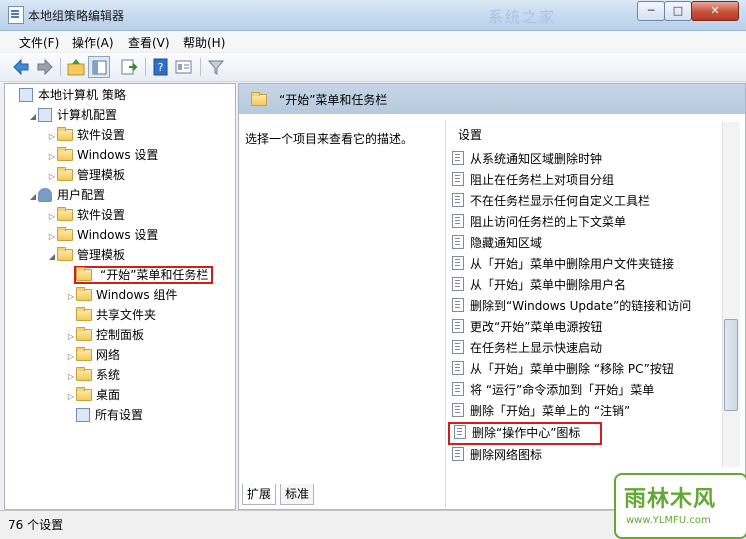 The height and width of the screenshot is (539, 746). I want to click on setting-label: 从「开始」菜单中删除 “移除 PC”按钮, so click(572, 369).